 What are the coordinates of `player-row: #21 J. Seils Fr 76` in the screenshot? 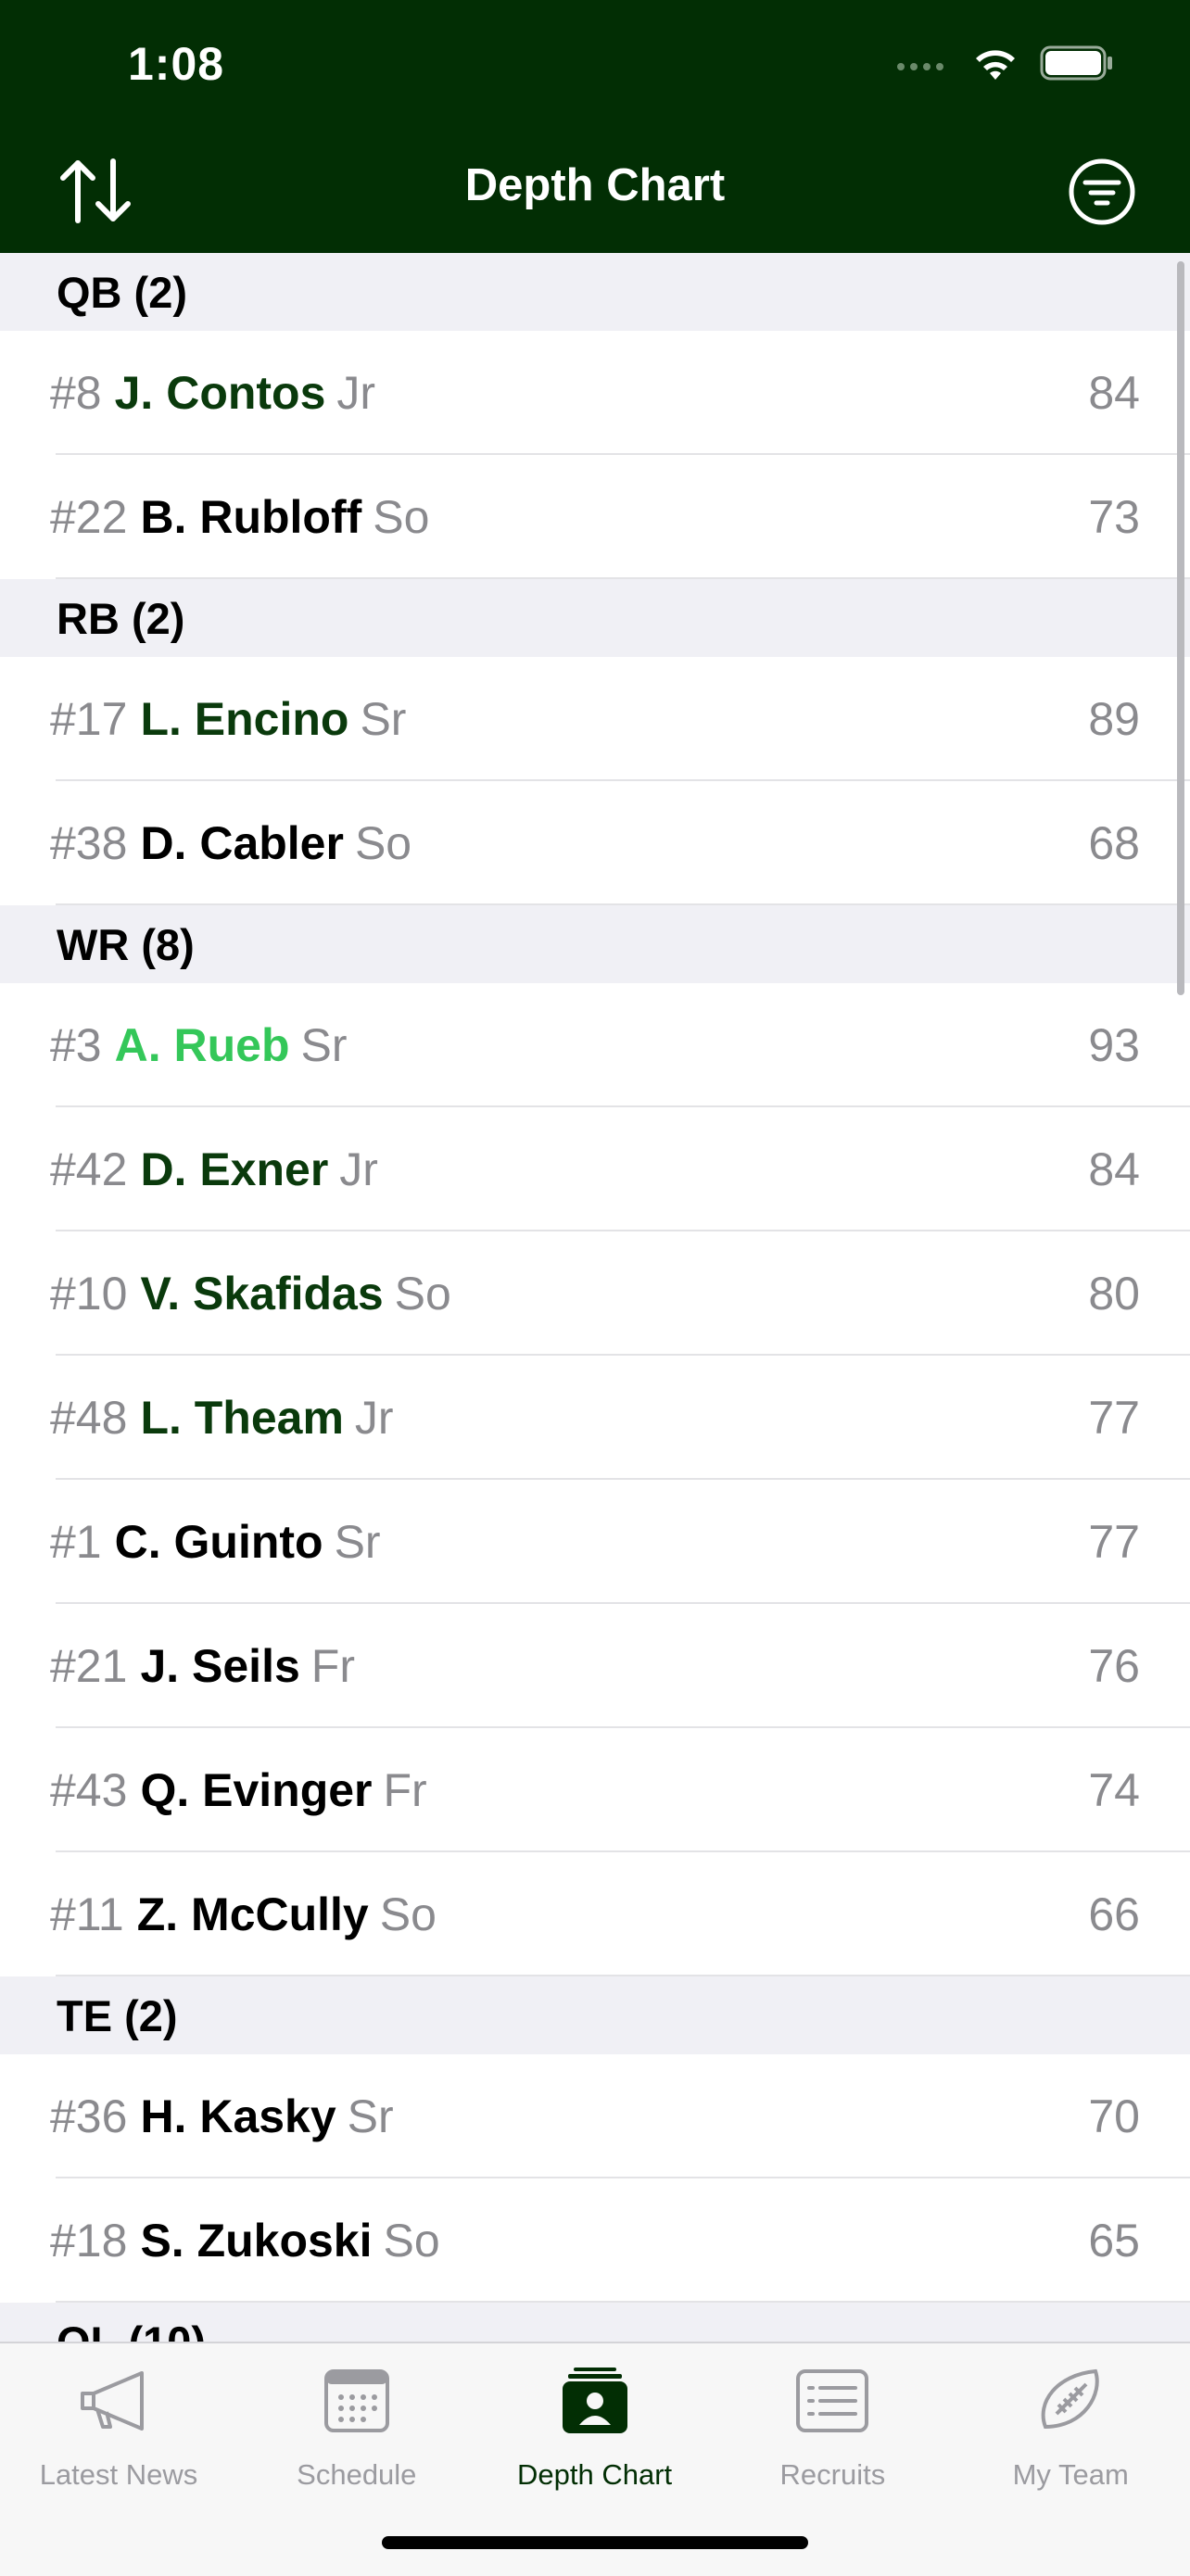 It's located at (595, 1666).